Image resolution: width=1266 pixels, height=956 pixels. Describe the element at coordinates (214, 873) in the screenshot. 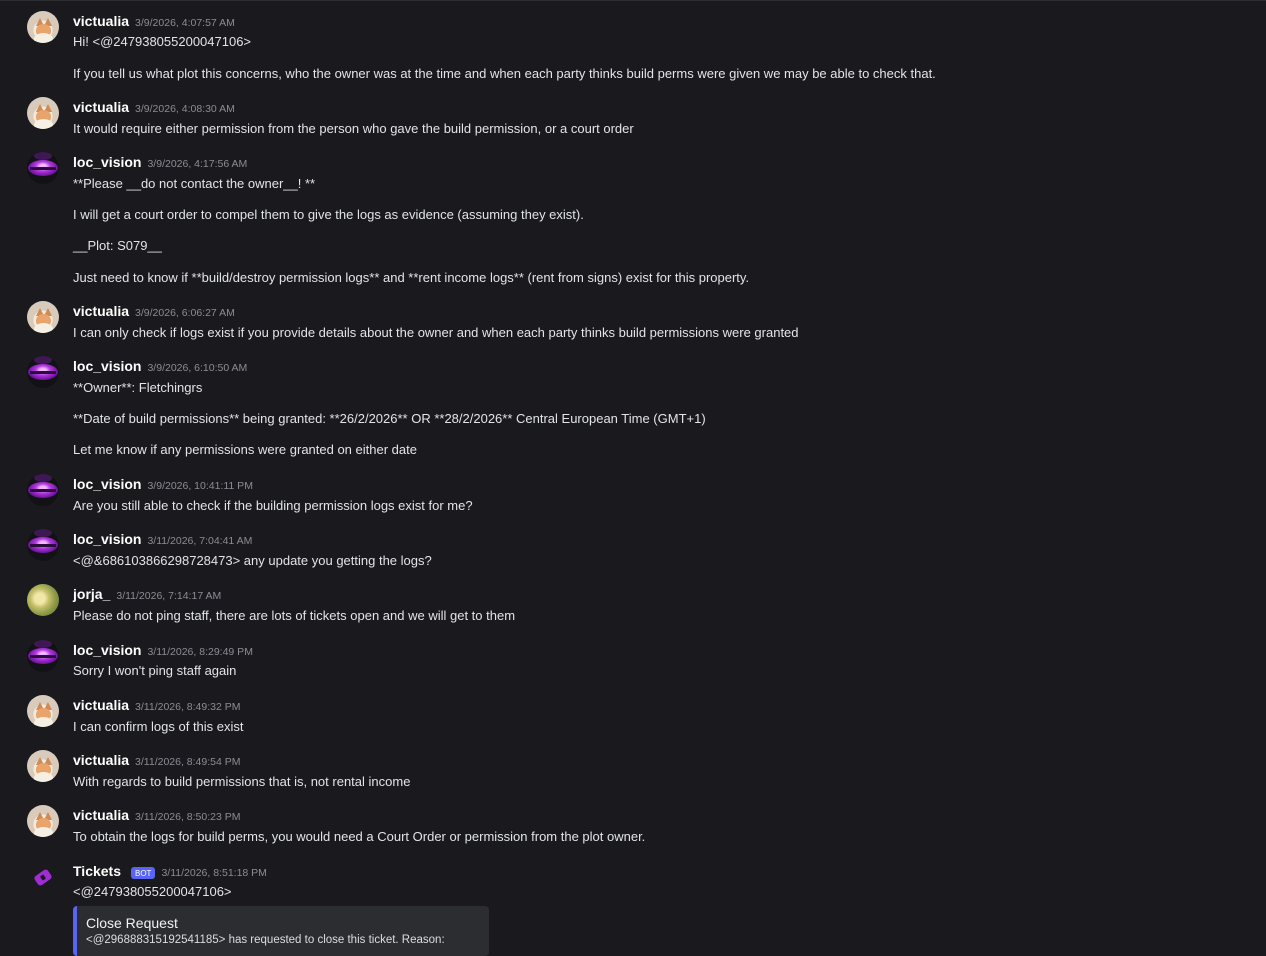

I see `message-timestamp: 3/11/2026, 8:51:18 PM` at that location.